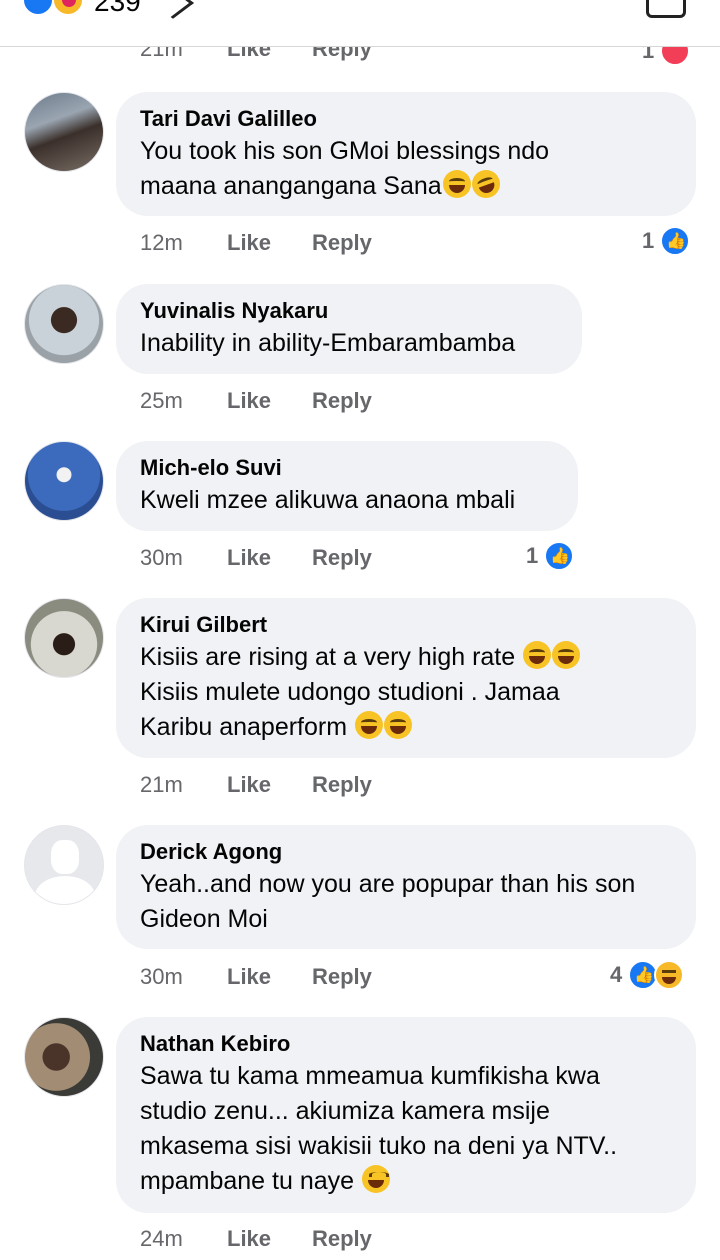  What do you see at coordinates (291, 186) in the screenshot?
I see `comment-text-line: maana anangangana Sana` at bounding box center [291, 186].